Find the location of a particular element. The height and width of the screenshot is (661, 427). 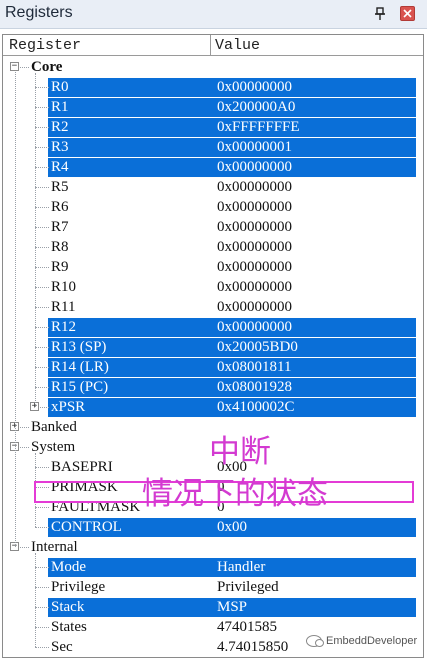

tree-row-mode: Mode Handler is located at coordinates (213, 567).